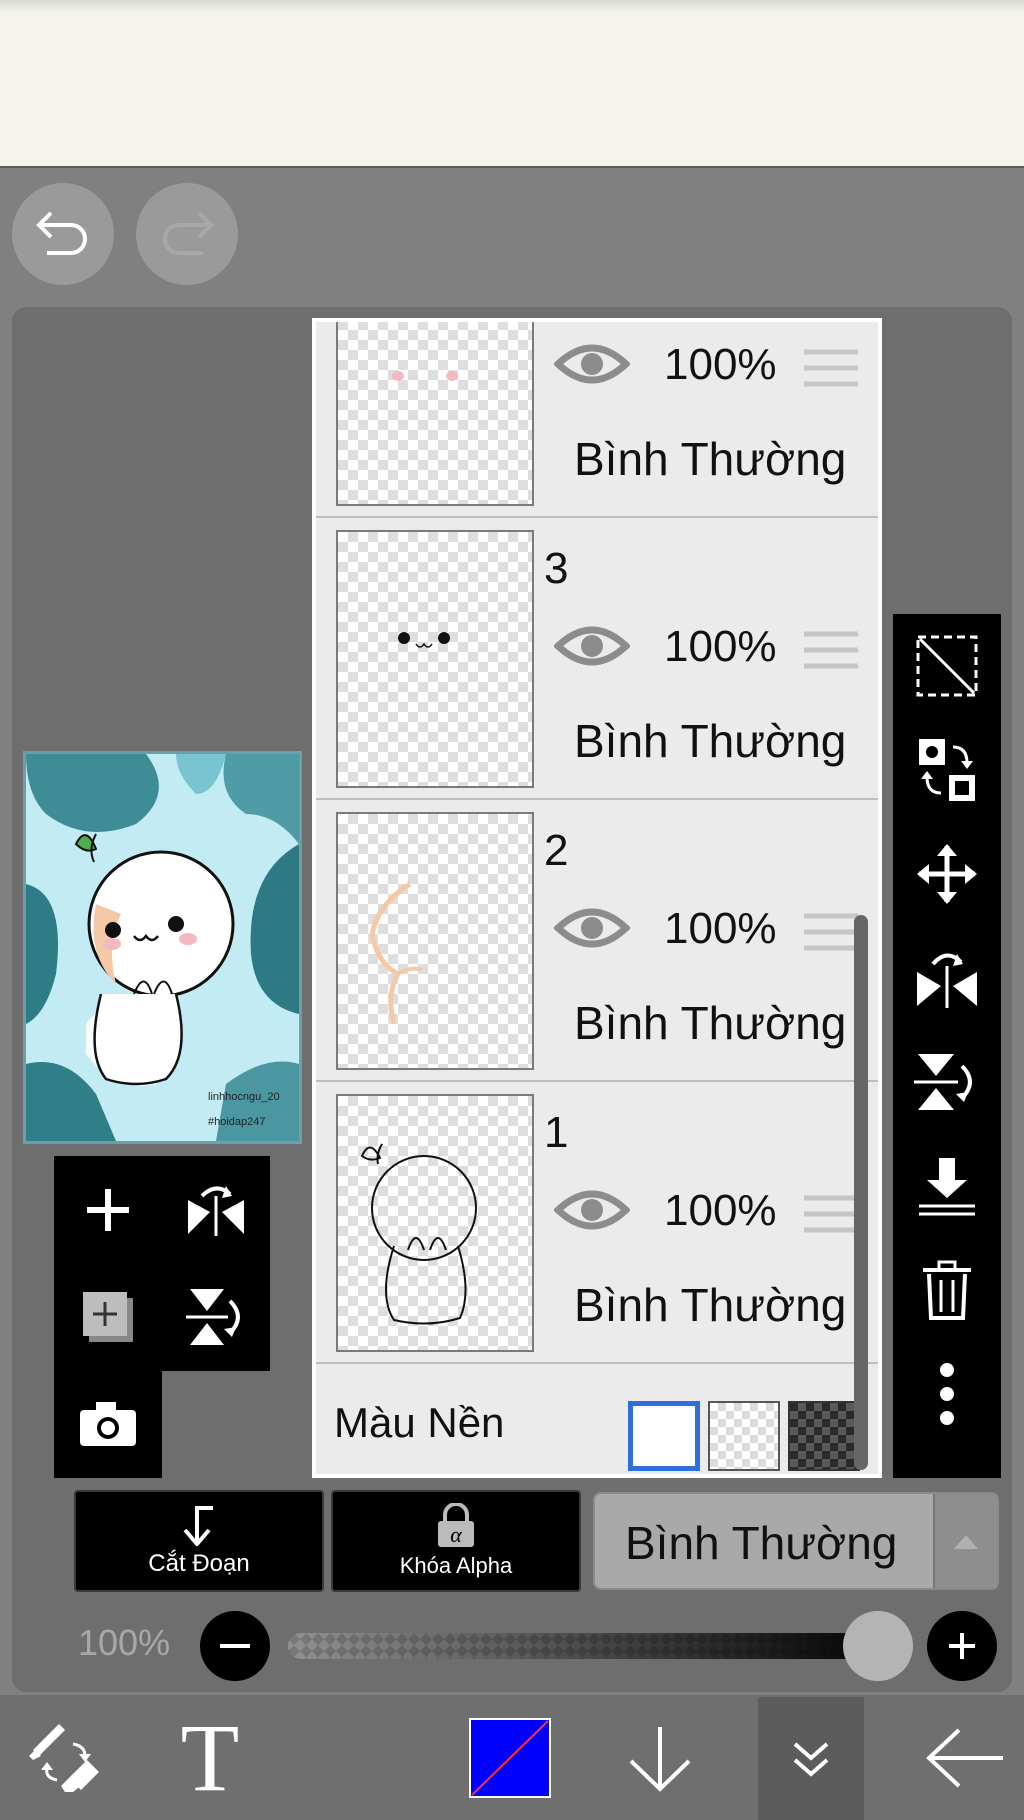 The height and width of the screenshot is (1820, 1024). I want to click on flip-layer-horizontal-icon, so click(216, 1211).